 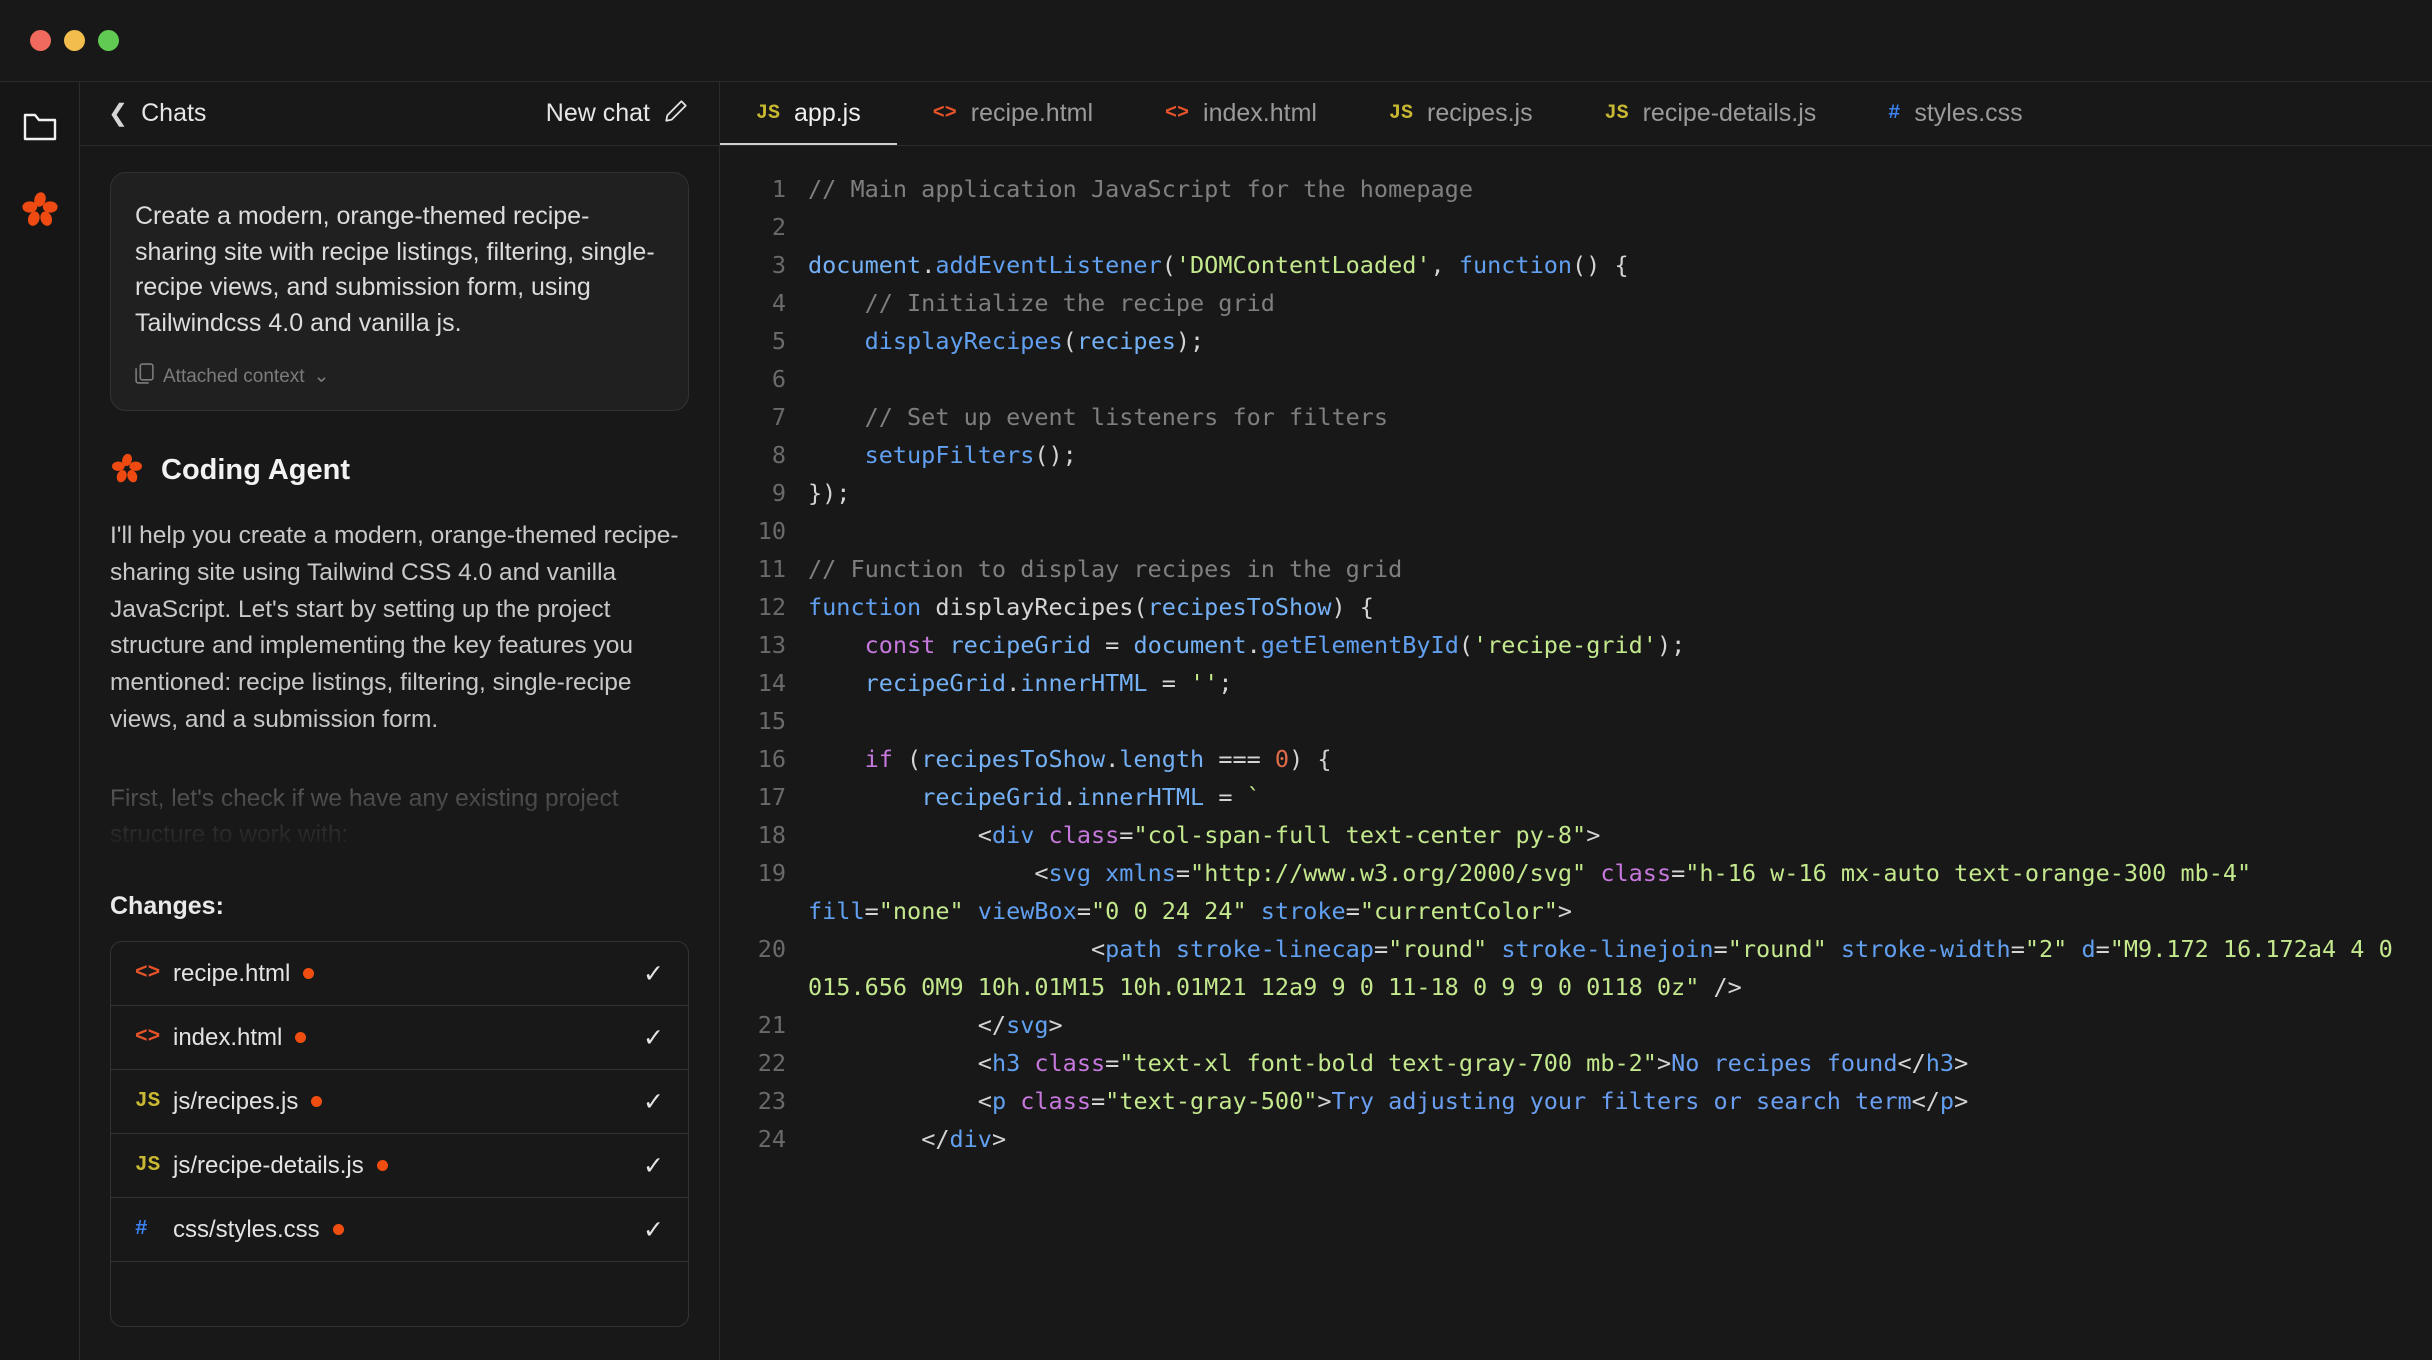 What do you see at coordinates (829, 493) in the screenshot?
I see `code-token: });` at bounding box center [829, 493].